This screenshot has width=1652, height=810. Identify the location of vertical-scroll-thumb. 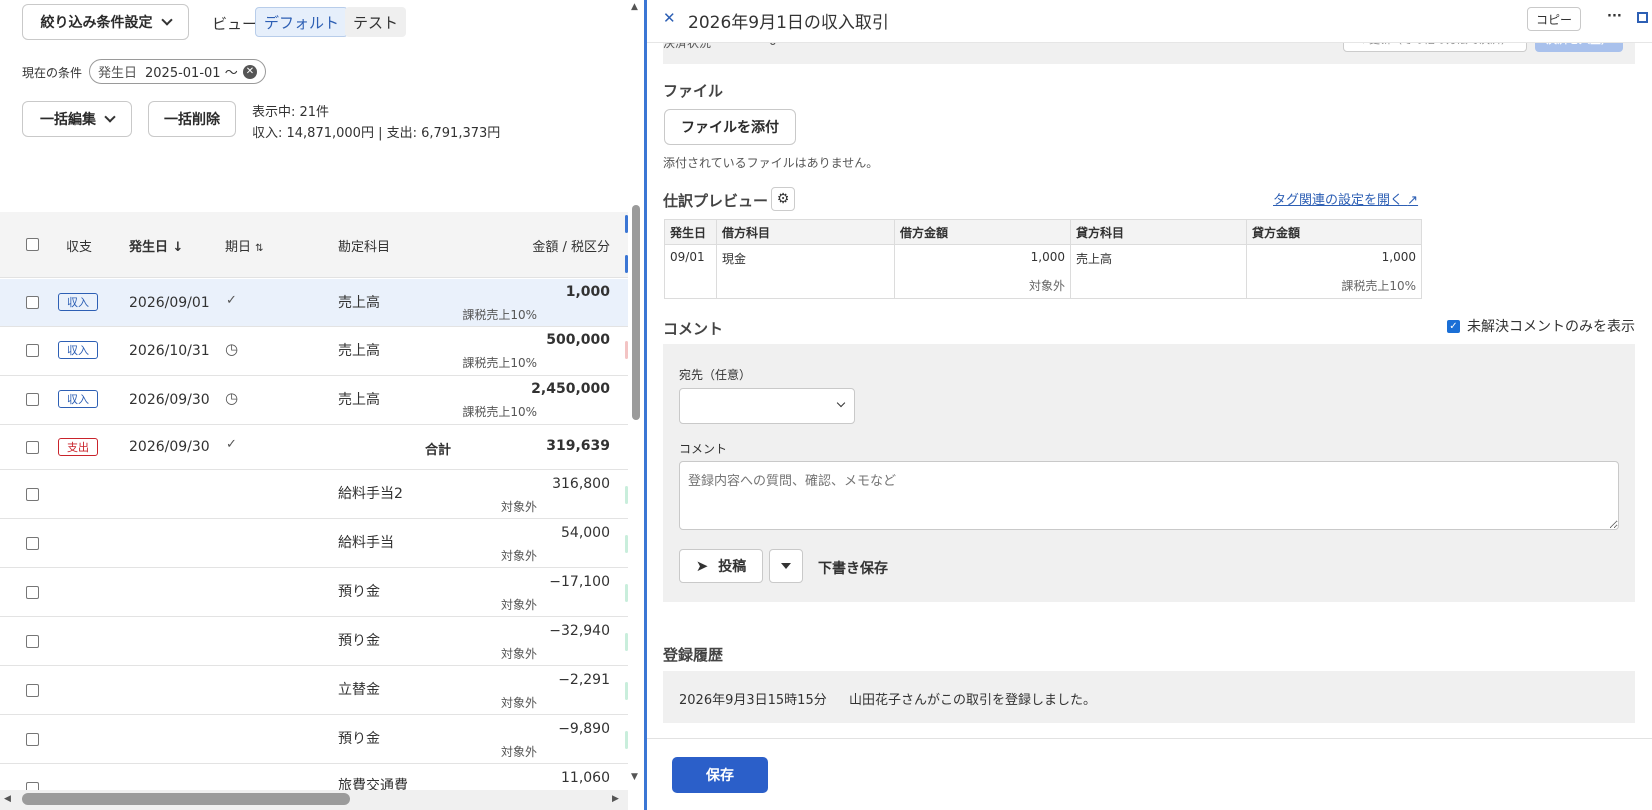
(636, 312).